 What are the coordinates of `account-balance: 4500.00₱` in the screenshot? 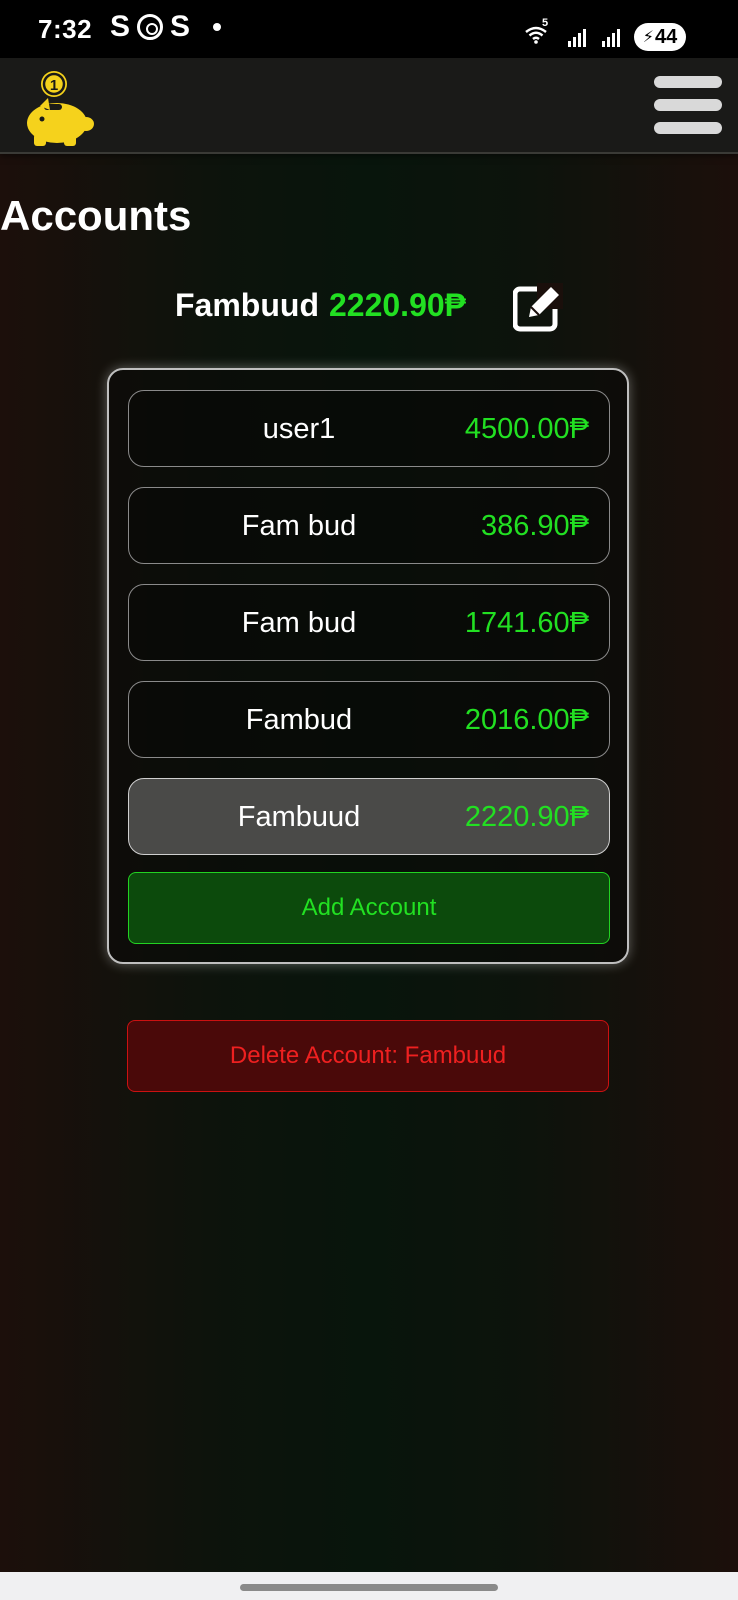 It's located at (526, 429).